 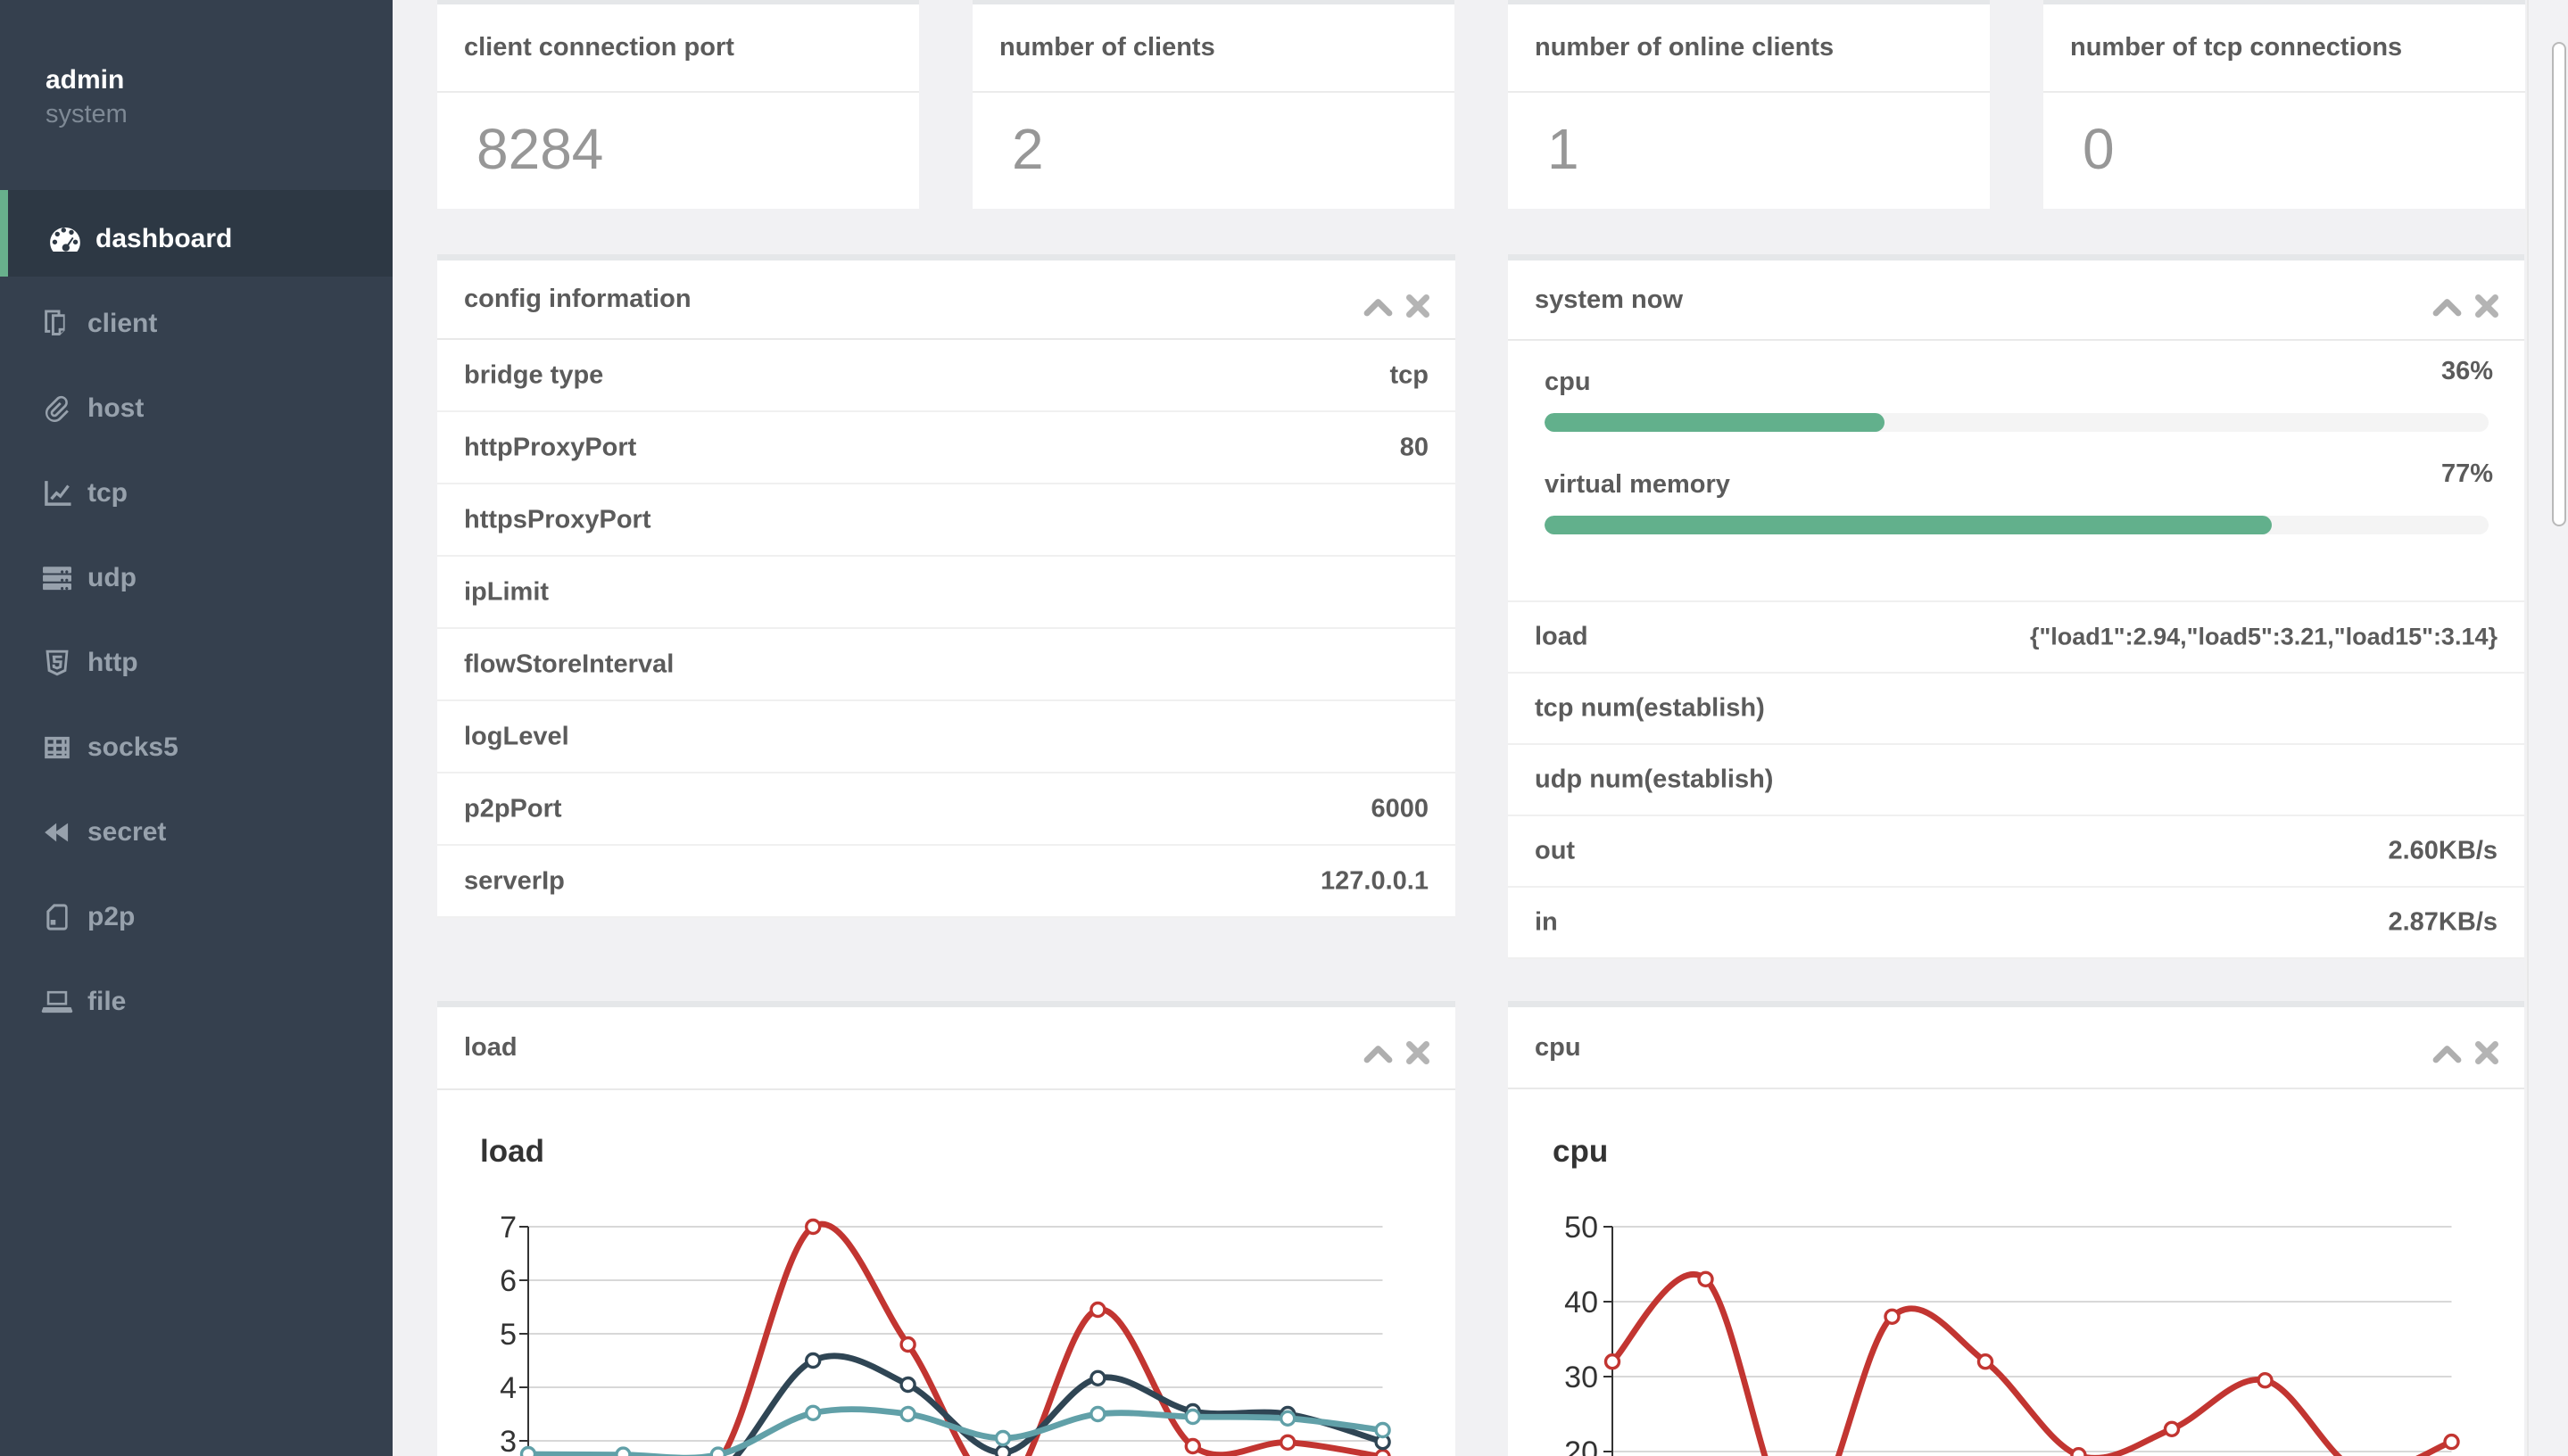 What do you see at coordinates (1581, 1446) in the screenshot?
I see `svg-text: 20` at bounding box center [1581, 1446].